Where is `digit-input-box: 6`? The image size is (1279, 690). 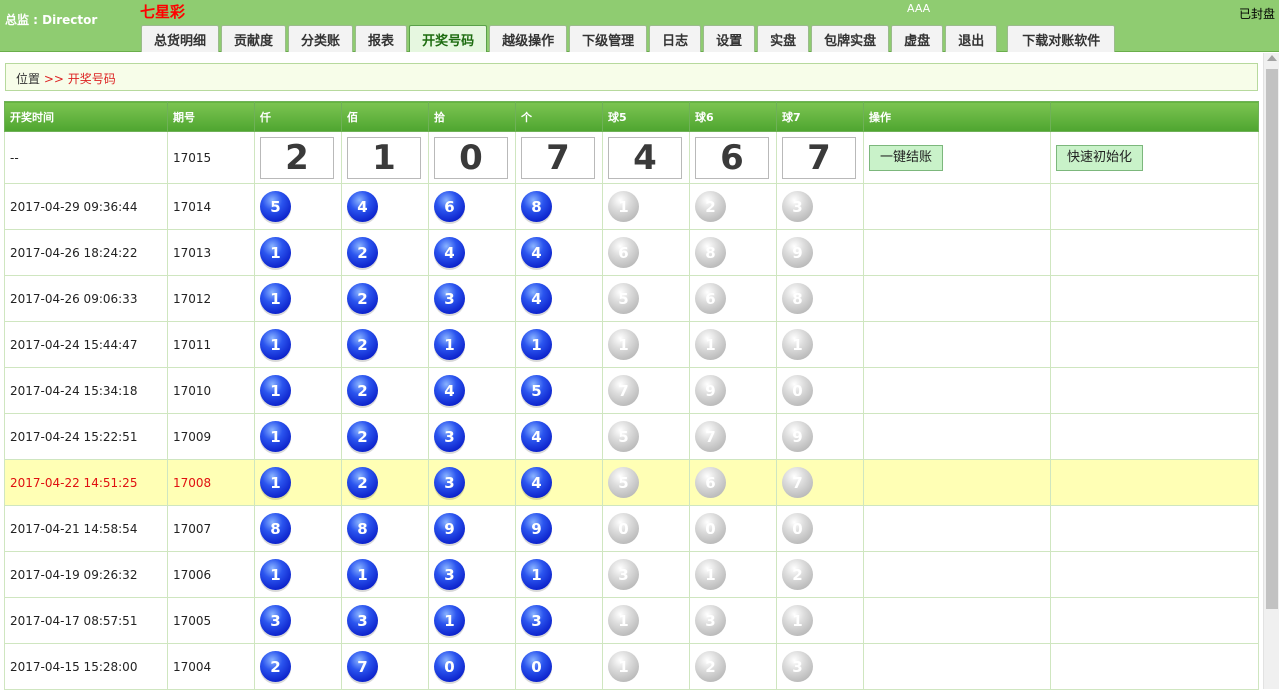 digit-input-box: 6 is located at coordinates (732, 157).